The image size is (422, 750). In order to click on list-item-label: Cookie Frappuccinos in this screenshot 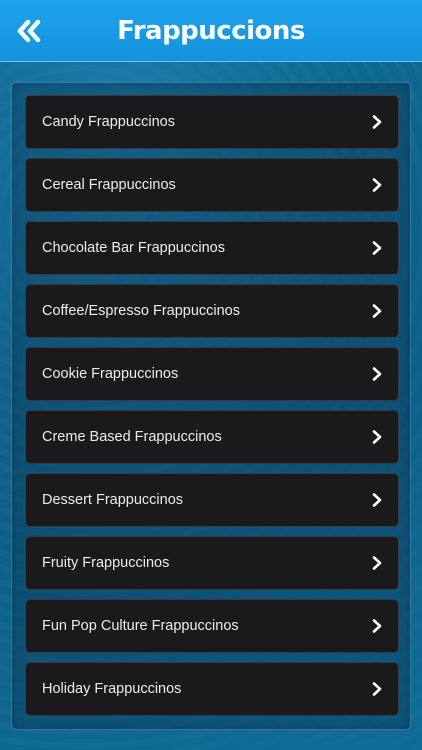, I will do `click(110, 374)`.